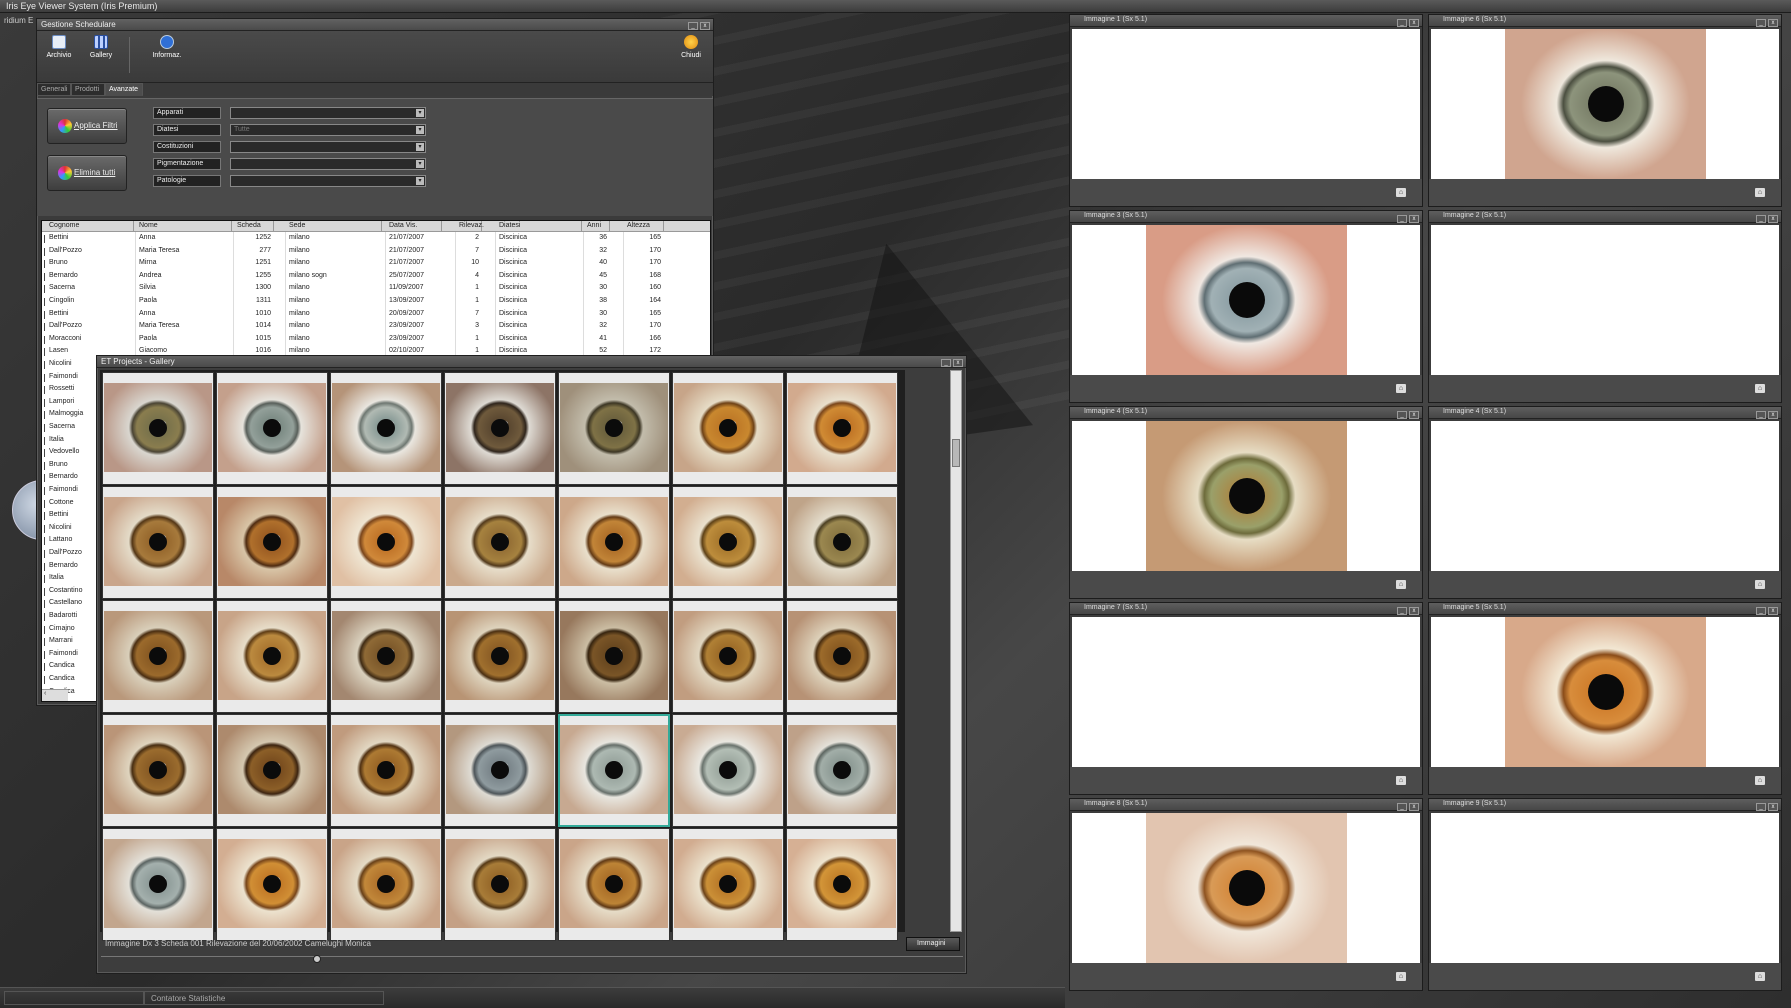  I want to click on viewer-title: Immagine 7 (Sx 5.1), so click(1246, 609).